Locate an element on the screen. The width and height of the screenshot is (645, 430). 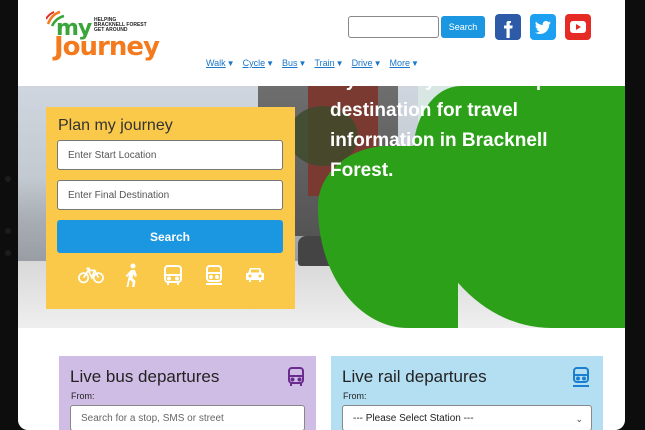
nav-bus: Bus▼ is located at coordinates (294, 63).